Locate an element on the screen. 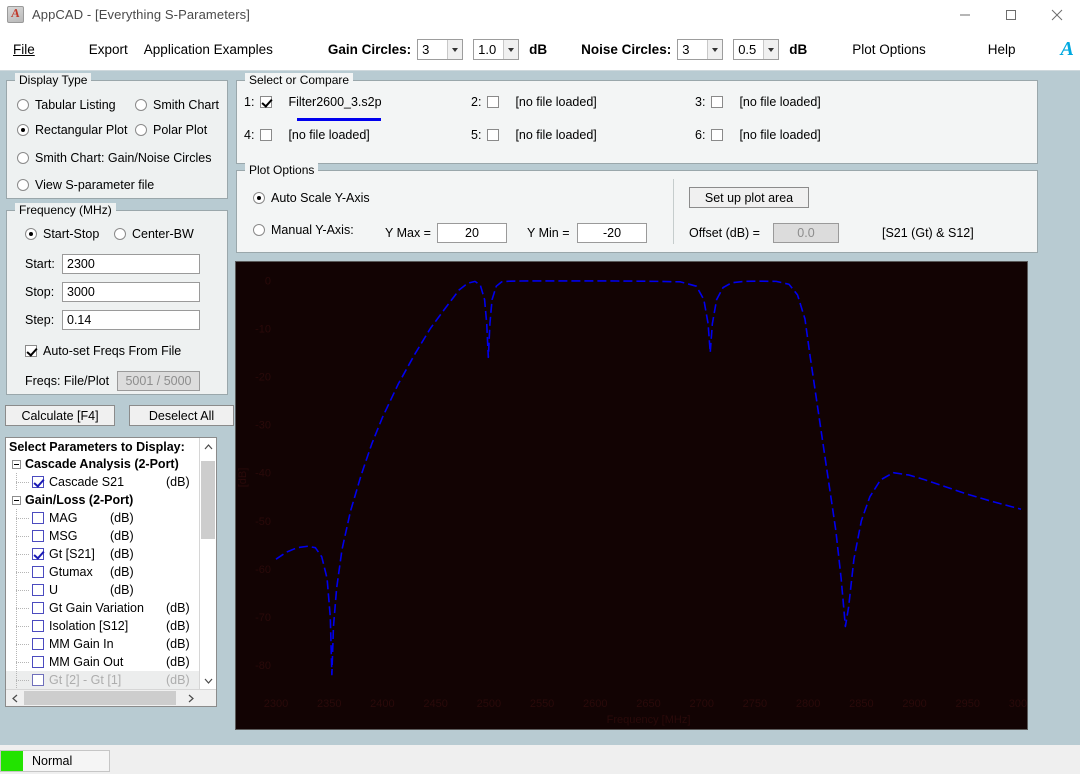 The height and width of the screenshot is (774, 1080). tree-item-isolation-s12: Isolation [S12] (dB) is located at coordinates (111, 626).